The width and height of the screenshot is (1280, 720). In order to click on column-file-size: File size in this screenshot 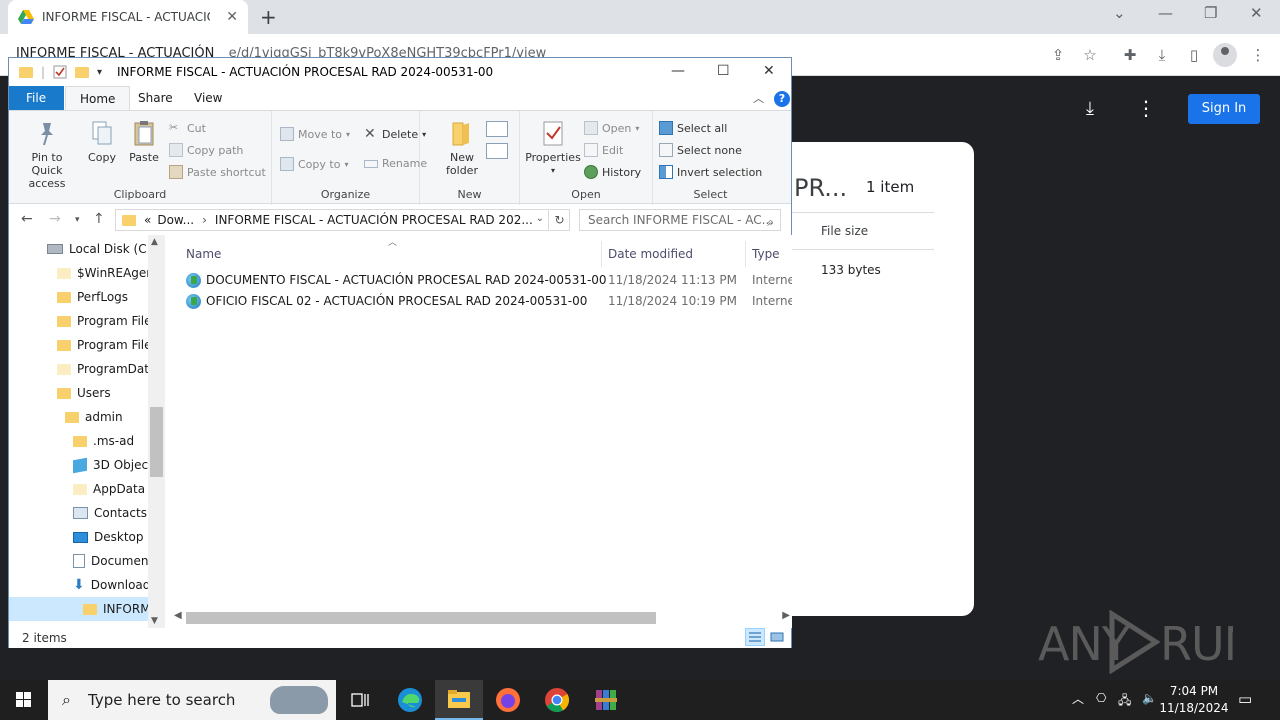, I will do `click(844, 231)`.